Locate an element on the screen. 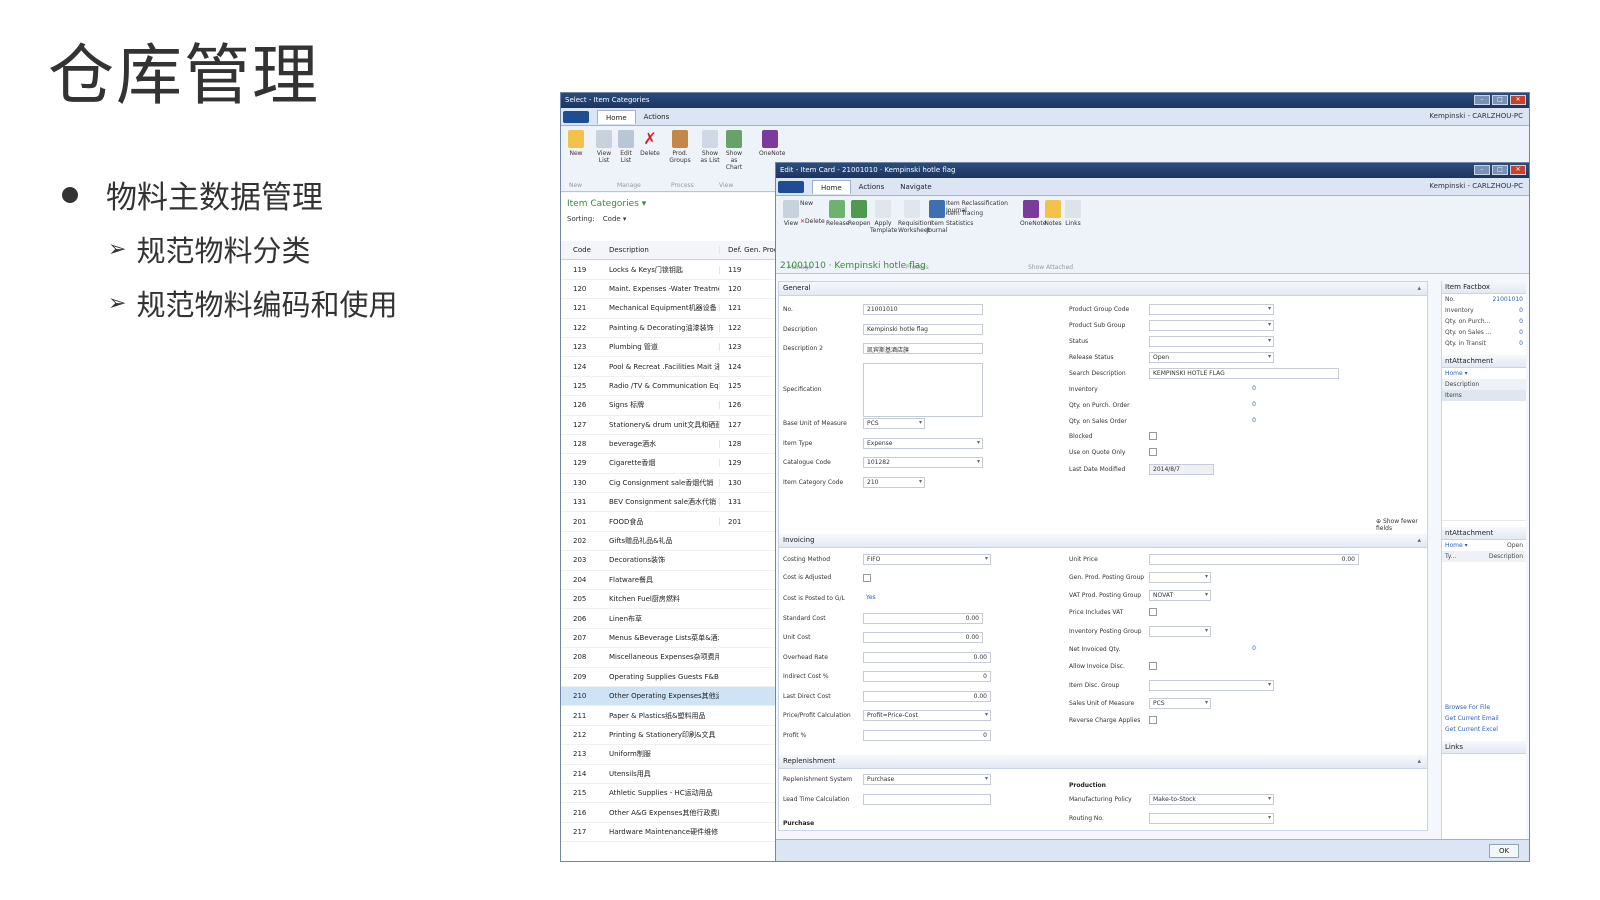 The image size is (1600, 900). table-row: 202 Gifts赠品礼品&礼品 is located at coordinates (668, 542).